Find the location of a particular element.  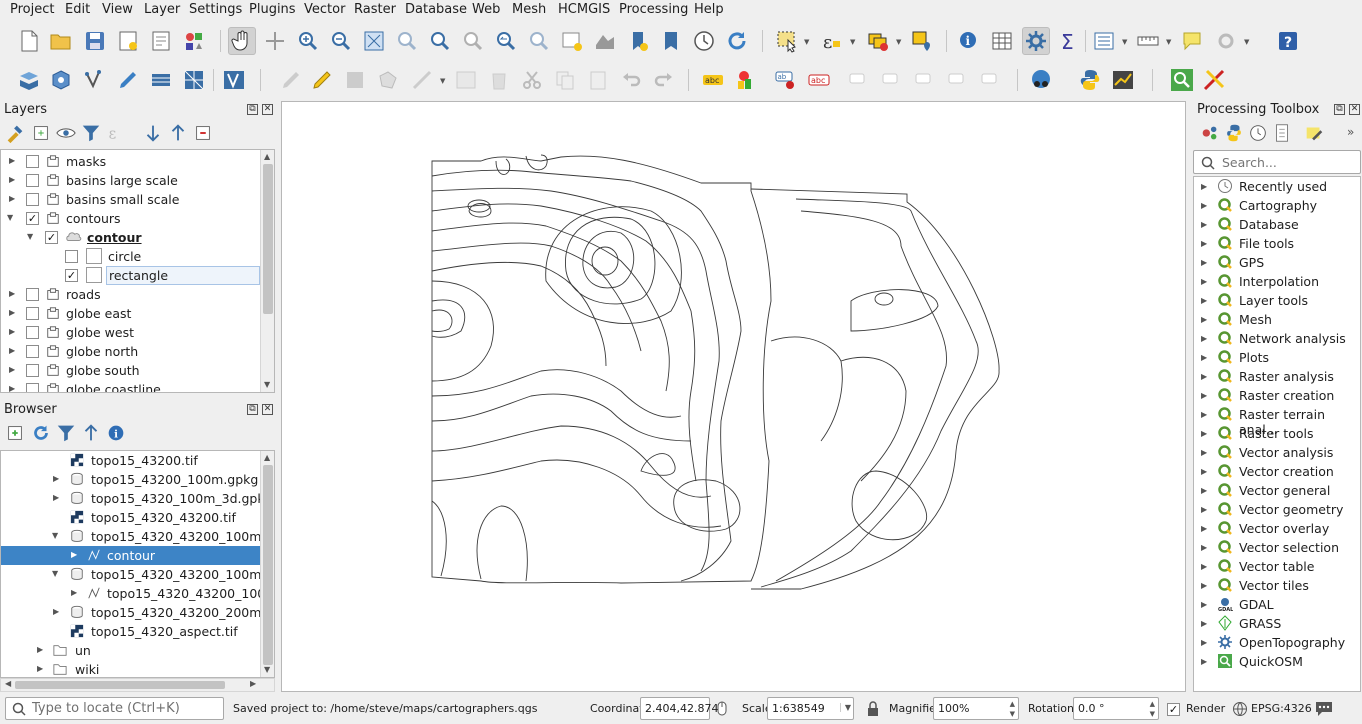

digitize-icon is located at coordinates (128, 80).